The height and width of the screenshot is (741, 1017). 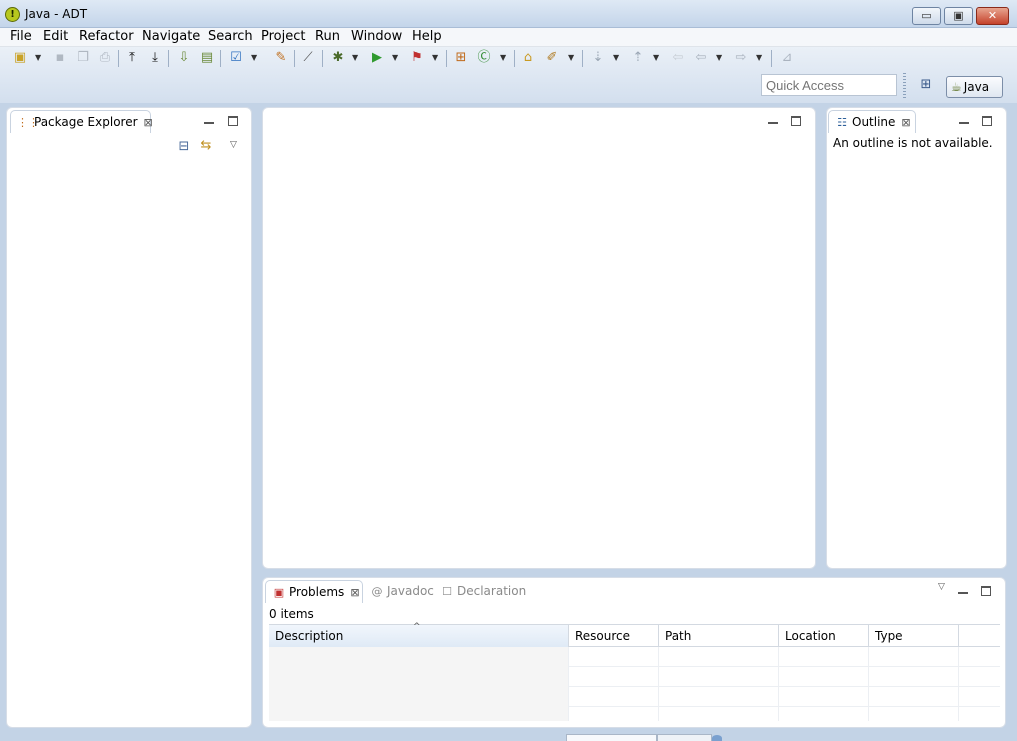 I want to click on next-annotation-dropdown-icon: ▼, so click(x=616, y=57).